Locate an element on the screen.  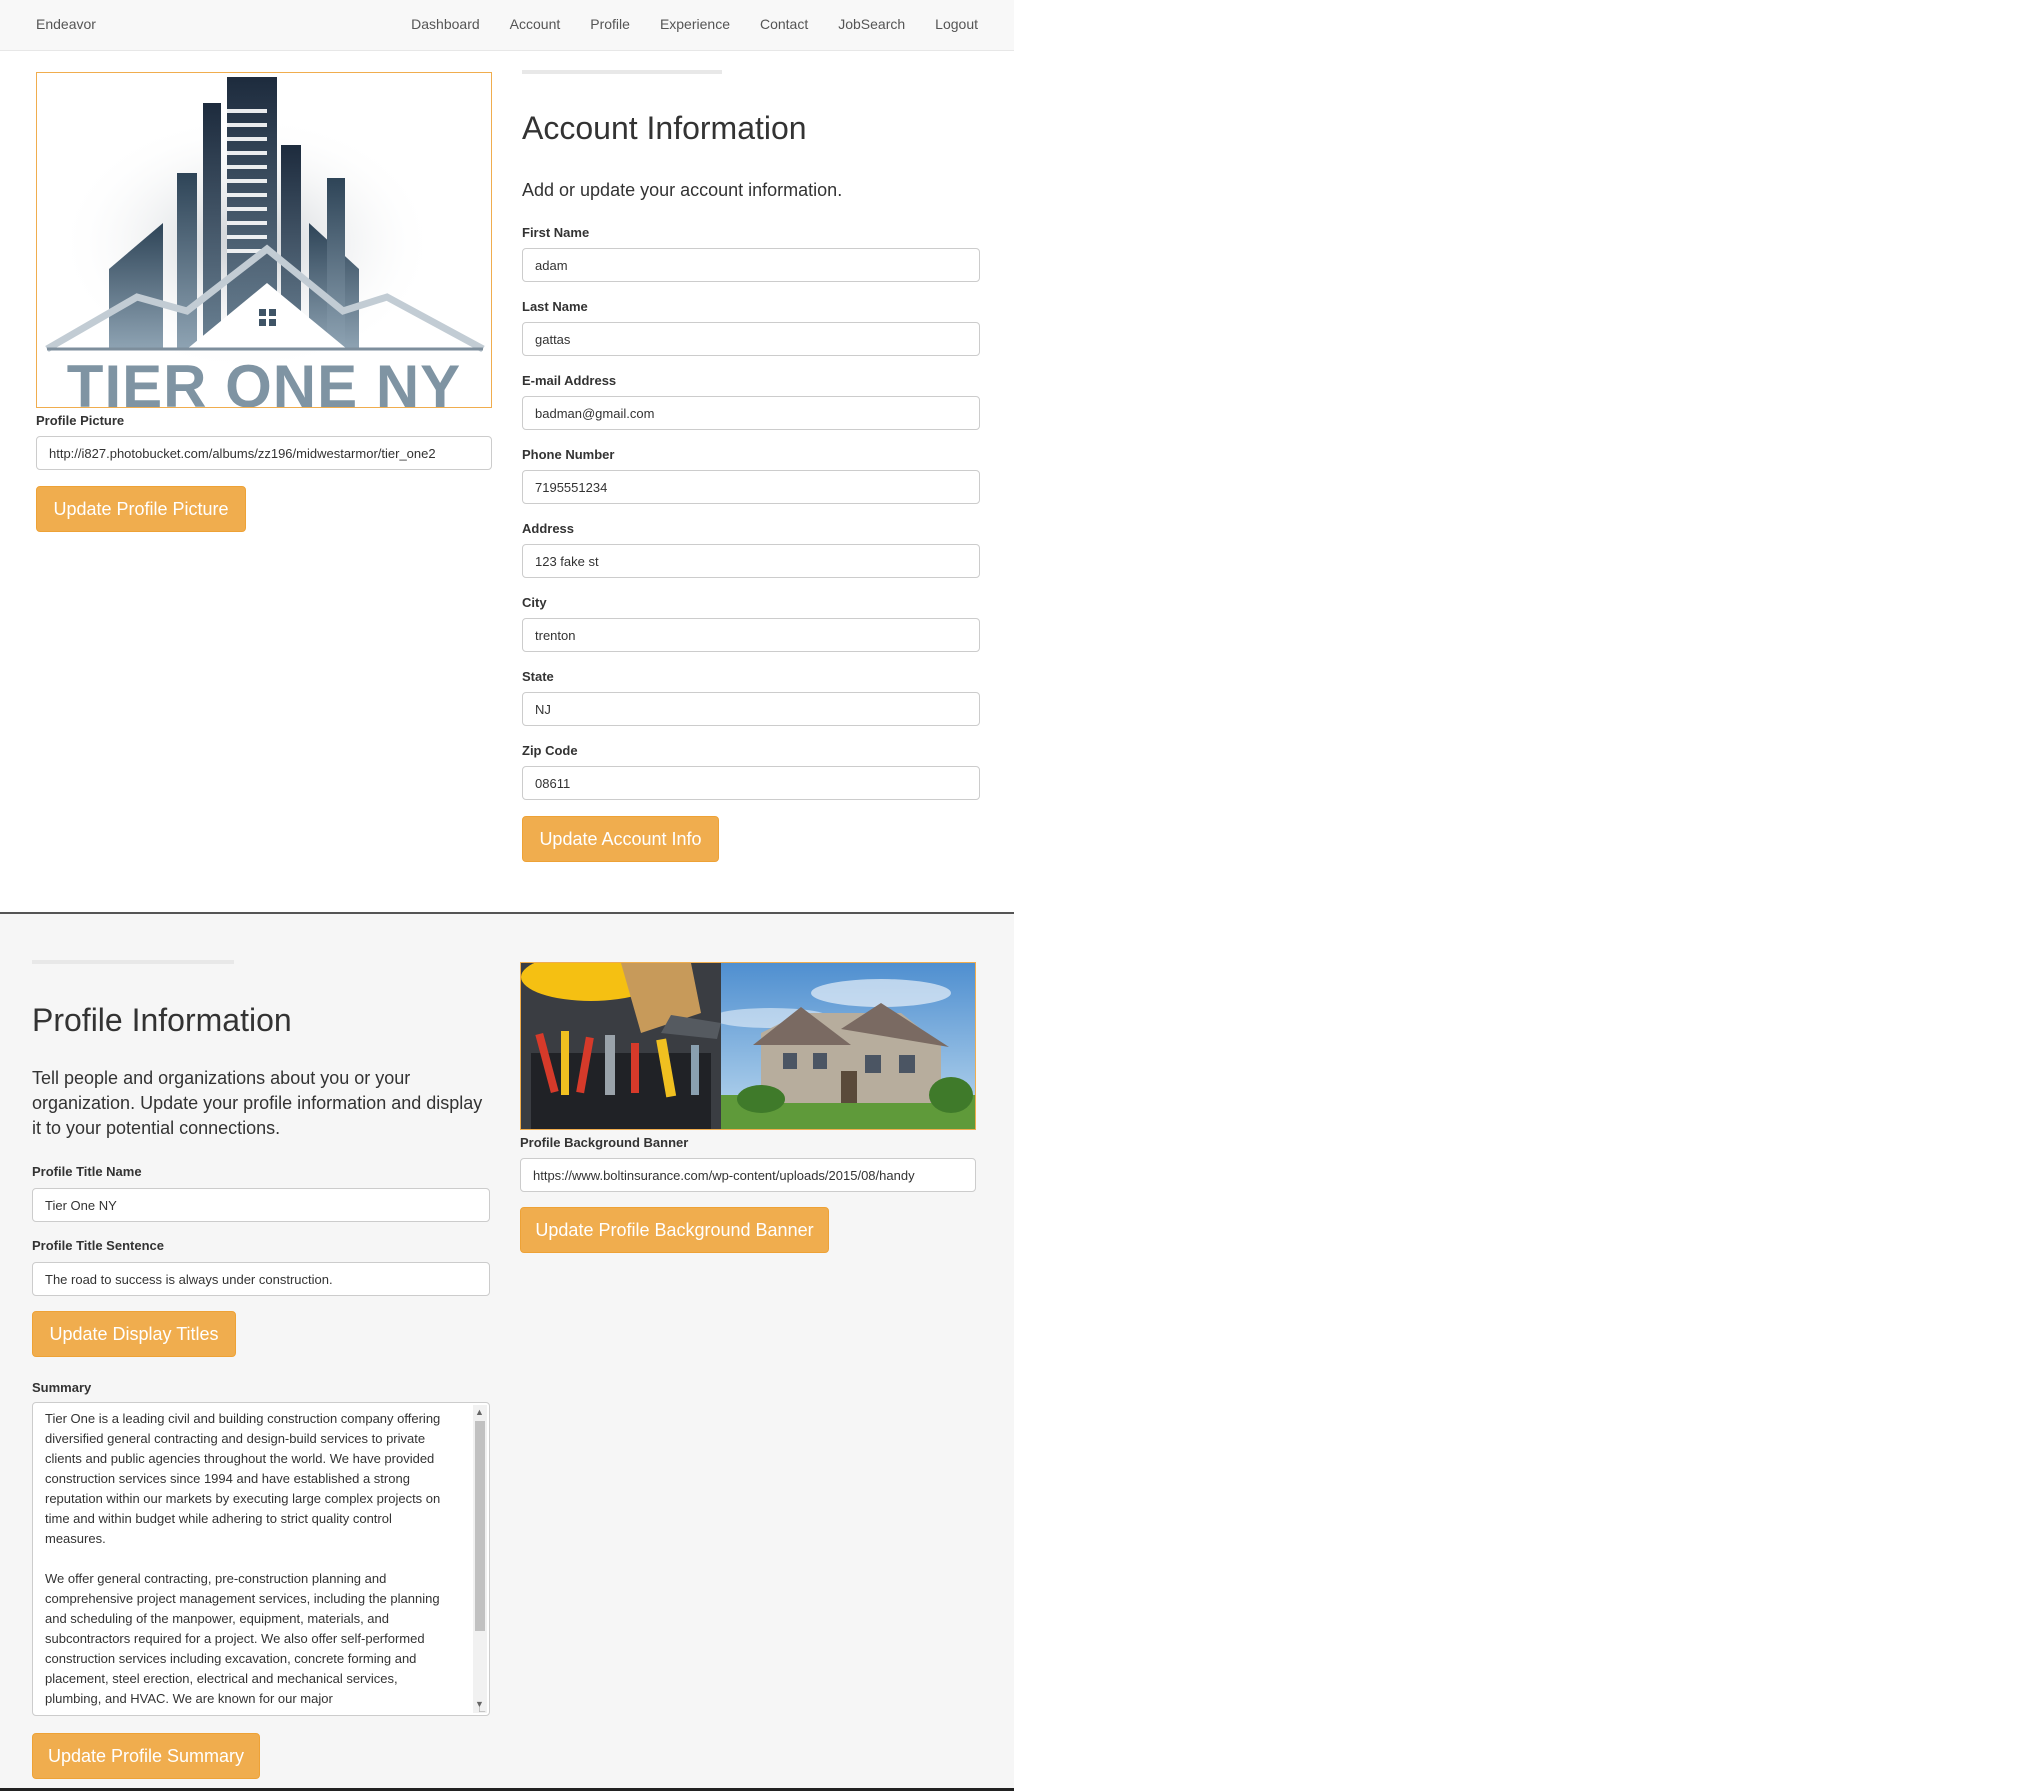
summary-label: Summary is located at coordinates (62, 1387).